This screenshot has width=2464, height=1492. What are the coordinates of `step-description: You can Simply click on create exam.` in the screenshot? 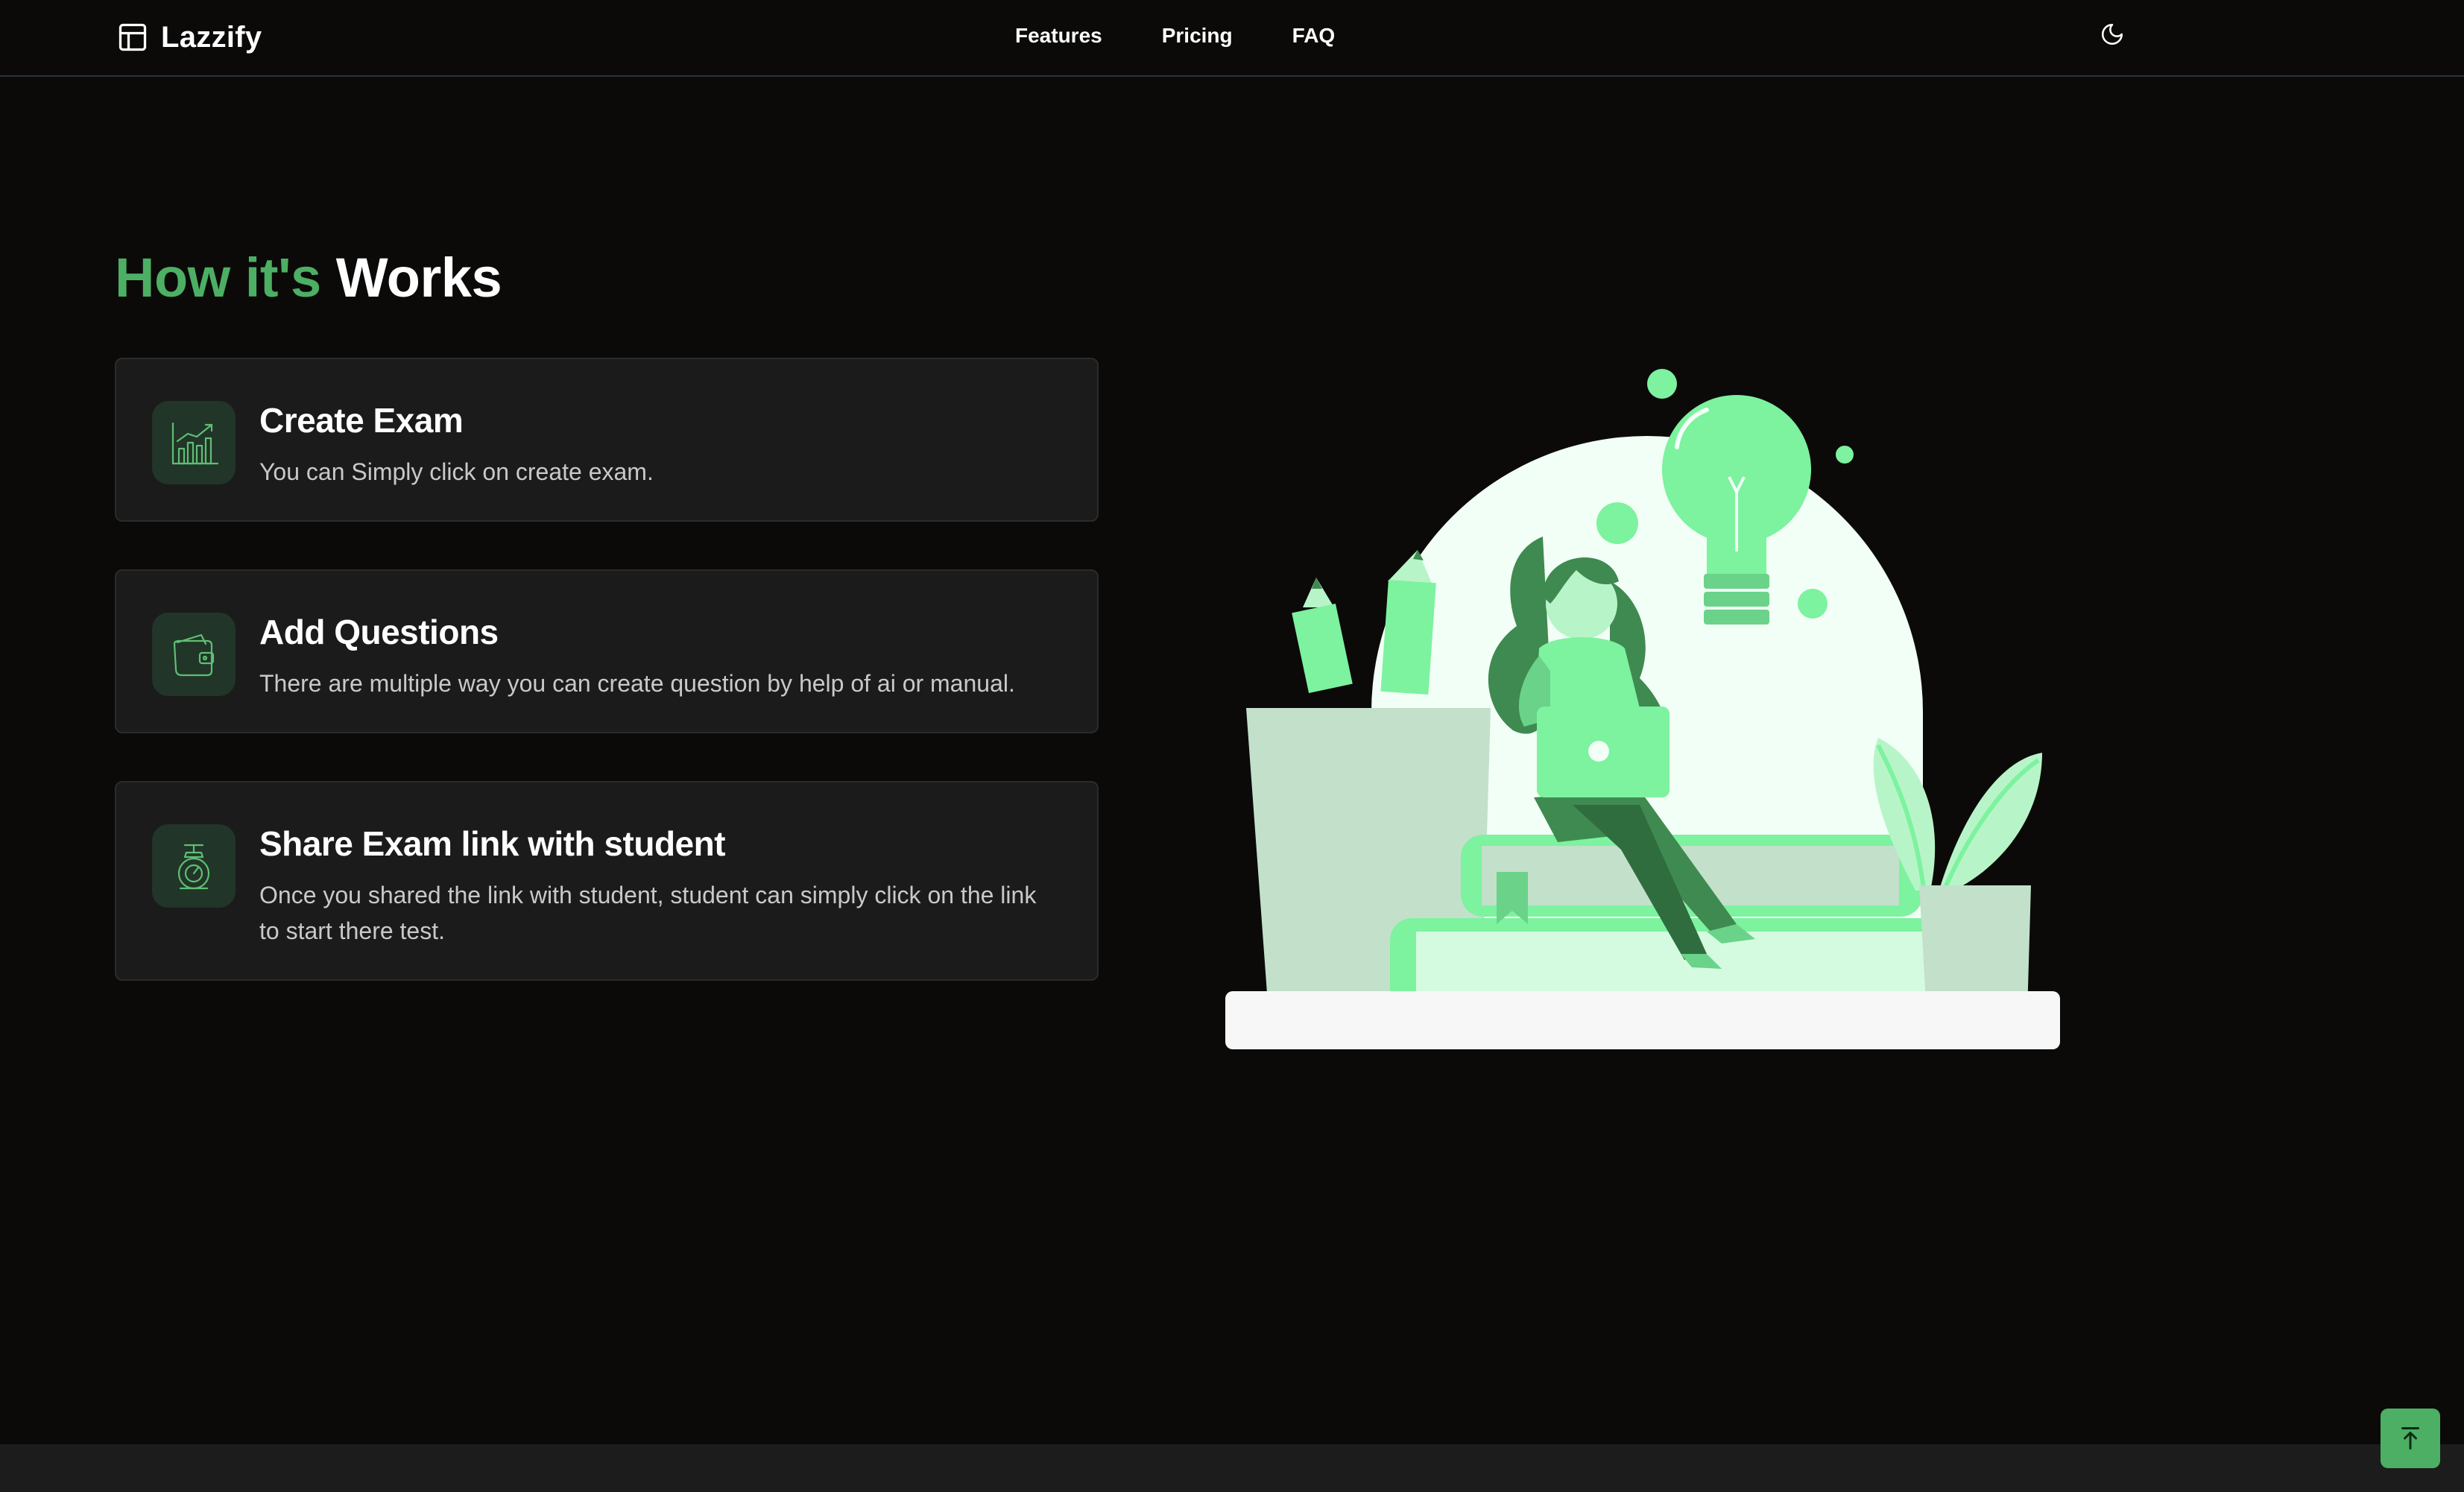 It's located at (456, 471).